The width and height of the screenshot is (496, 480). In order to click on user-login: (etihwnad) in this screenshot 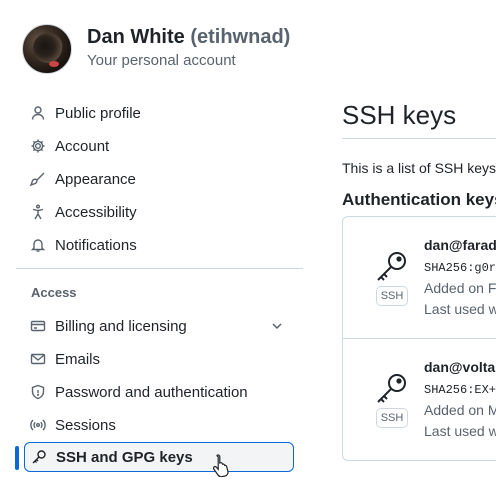, I will do `click(240, 37)`.